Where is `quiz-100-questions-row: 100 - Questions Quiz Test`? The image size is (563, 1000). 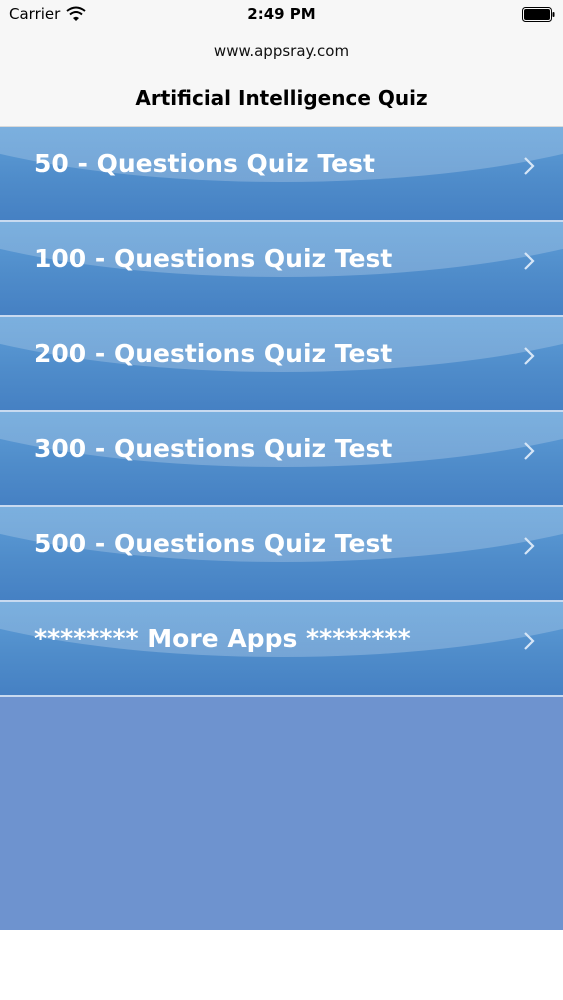 quiz-100-questions-row: 100 - Questions Quiz Test is located at coordinates (281, 269).